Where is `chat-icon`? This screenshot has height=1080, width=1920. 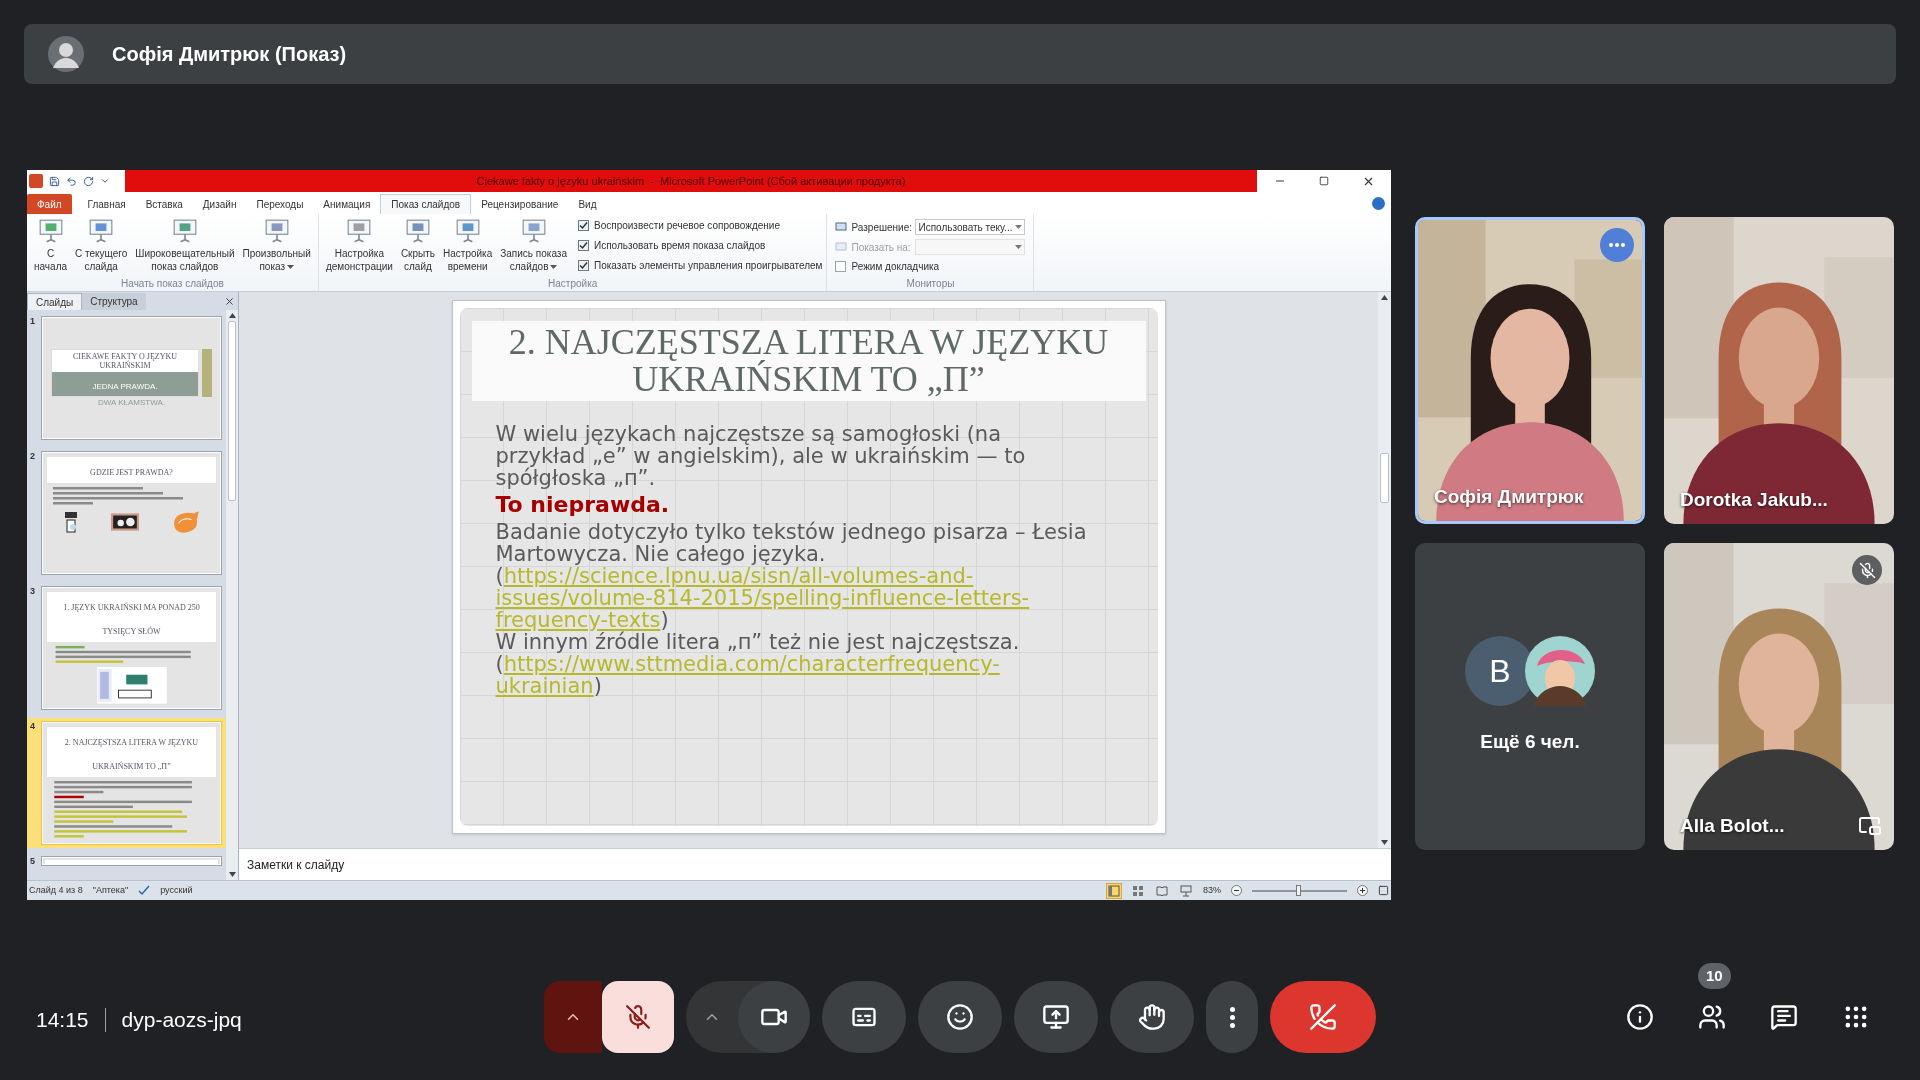 chat-icon is located at coordinates (1784, 1017).